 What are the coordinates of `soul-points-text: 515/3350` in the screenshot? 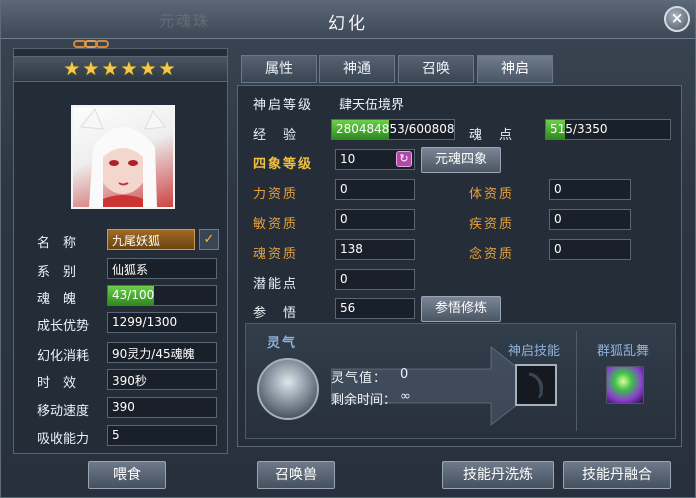 It's located at (579, 129).